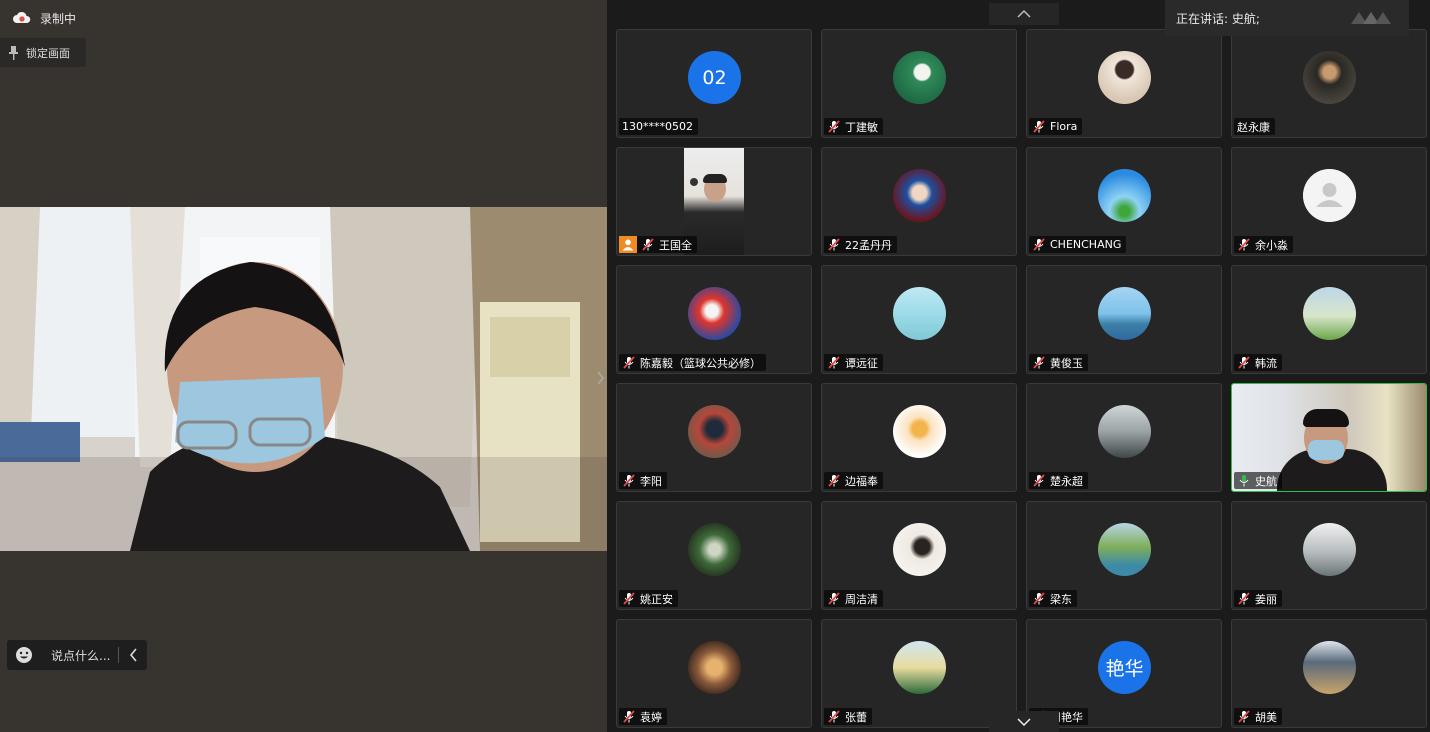 The width and height of the screenshot is (1430, 732). I want to click on scroll-up-button, so click(1024, 14).